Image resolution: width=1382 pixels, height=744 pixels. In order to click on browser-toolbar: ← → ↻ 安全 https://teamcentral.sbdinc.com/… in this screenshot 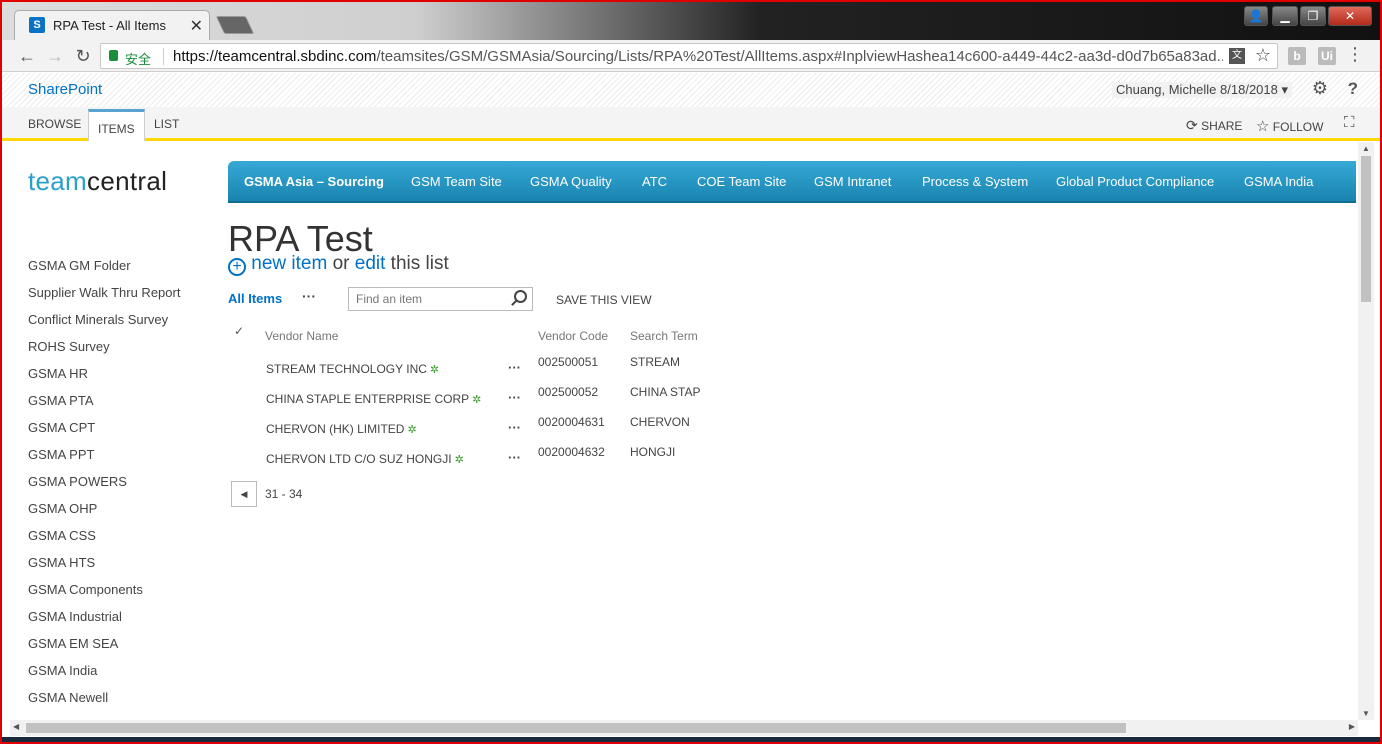, I will do `click(691, 56)`.